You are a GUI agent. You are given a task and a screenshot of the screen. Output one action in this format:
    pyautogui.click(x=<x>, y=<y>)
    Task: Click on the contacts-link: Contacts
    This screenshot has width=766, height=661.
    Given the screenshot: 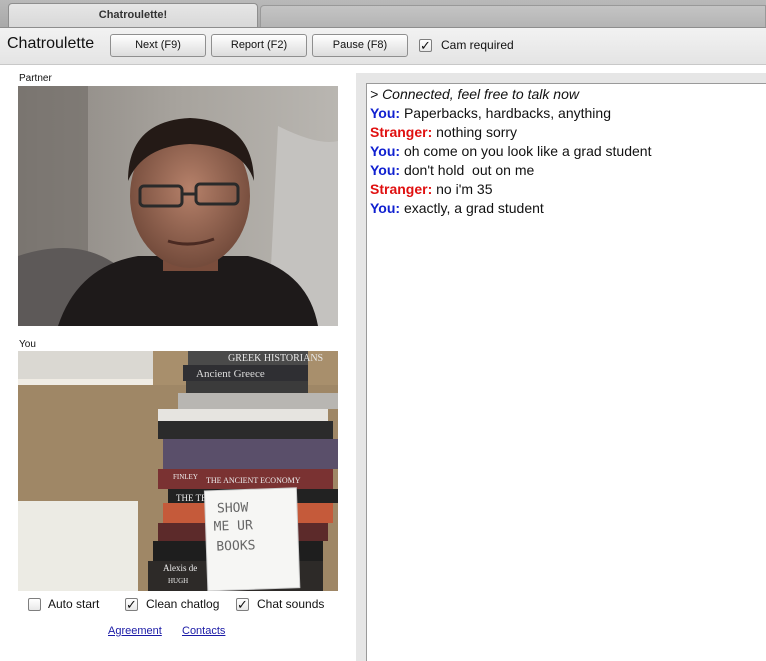 What is the action you would take?
    pyautogui.click(x=203, y=631)
    